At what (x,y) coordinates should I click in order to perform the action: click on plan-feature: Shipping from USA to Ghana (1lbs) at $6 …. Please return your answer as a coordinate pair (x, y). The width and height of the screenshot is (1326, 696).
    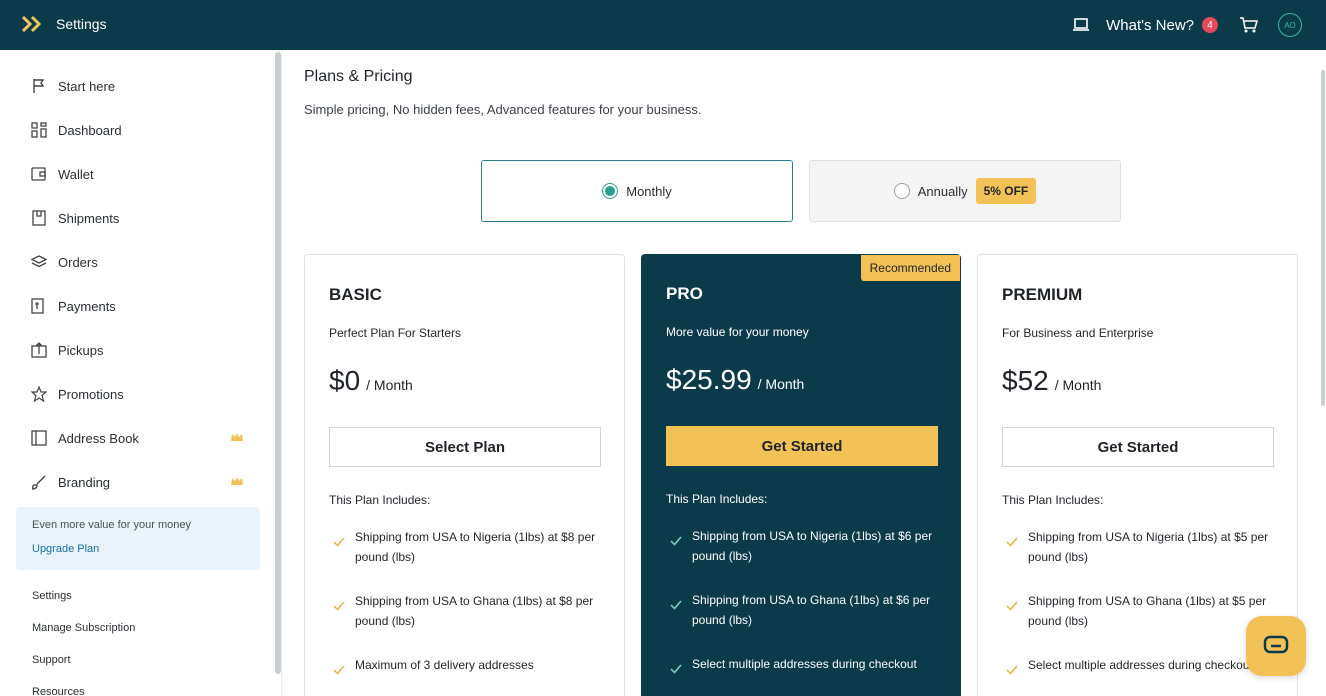
    Looking at the image, I should click on (806, 610).